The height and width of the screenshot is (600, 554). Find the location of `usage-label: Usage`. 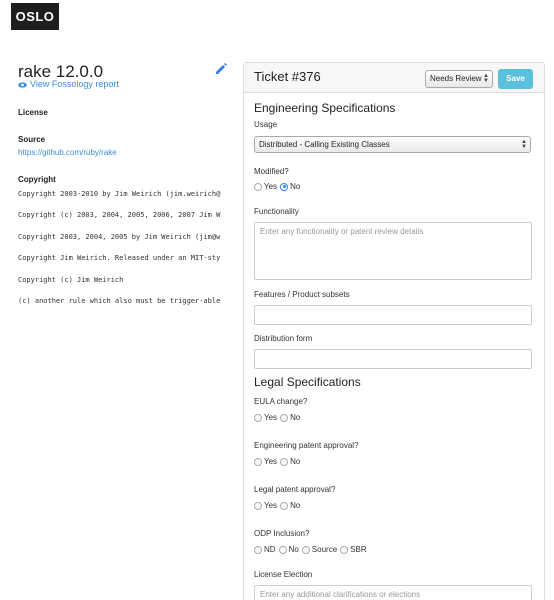

usage-label: Usage is located at coordinates (266, 124).